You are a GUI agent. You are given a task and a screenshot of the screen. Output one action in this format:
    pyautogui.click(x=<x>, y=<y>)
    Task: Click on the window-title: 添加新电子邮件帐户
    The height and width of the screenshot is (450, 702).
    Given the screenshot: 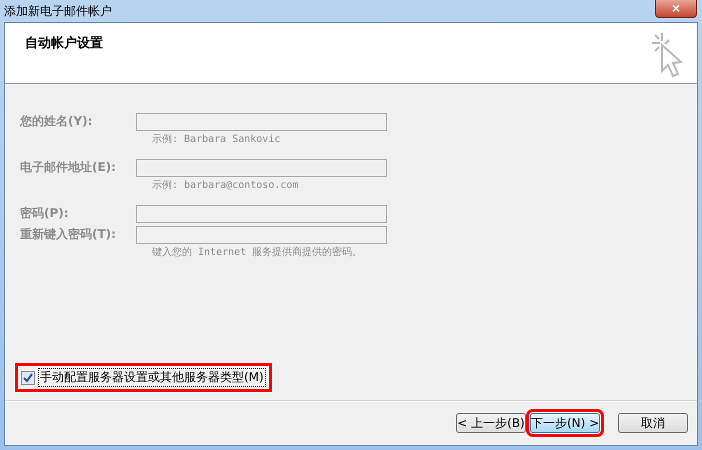 What is the action you would take?
    pyautogui.click(x=58, y=11)
    